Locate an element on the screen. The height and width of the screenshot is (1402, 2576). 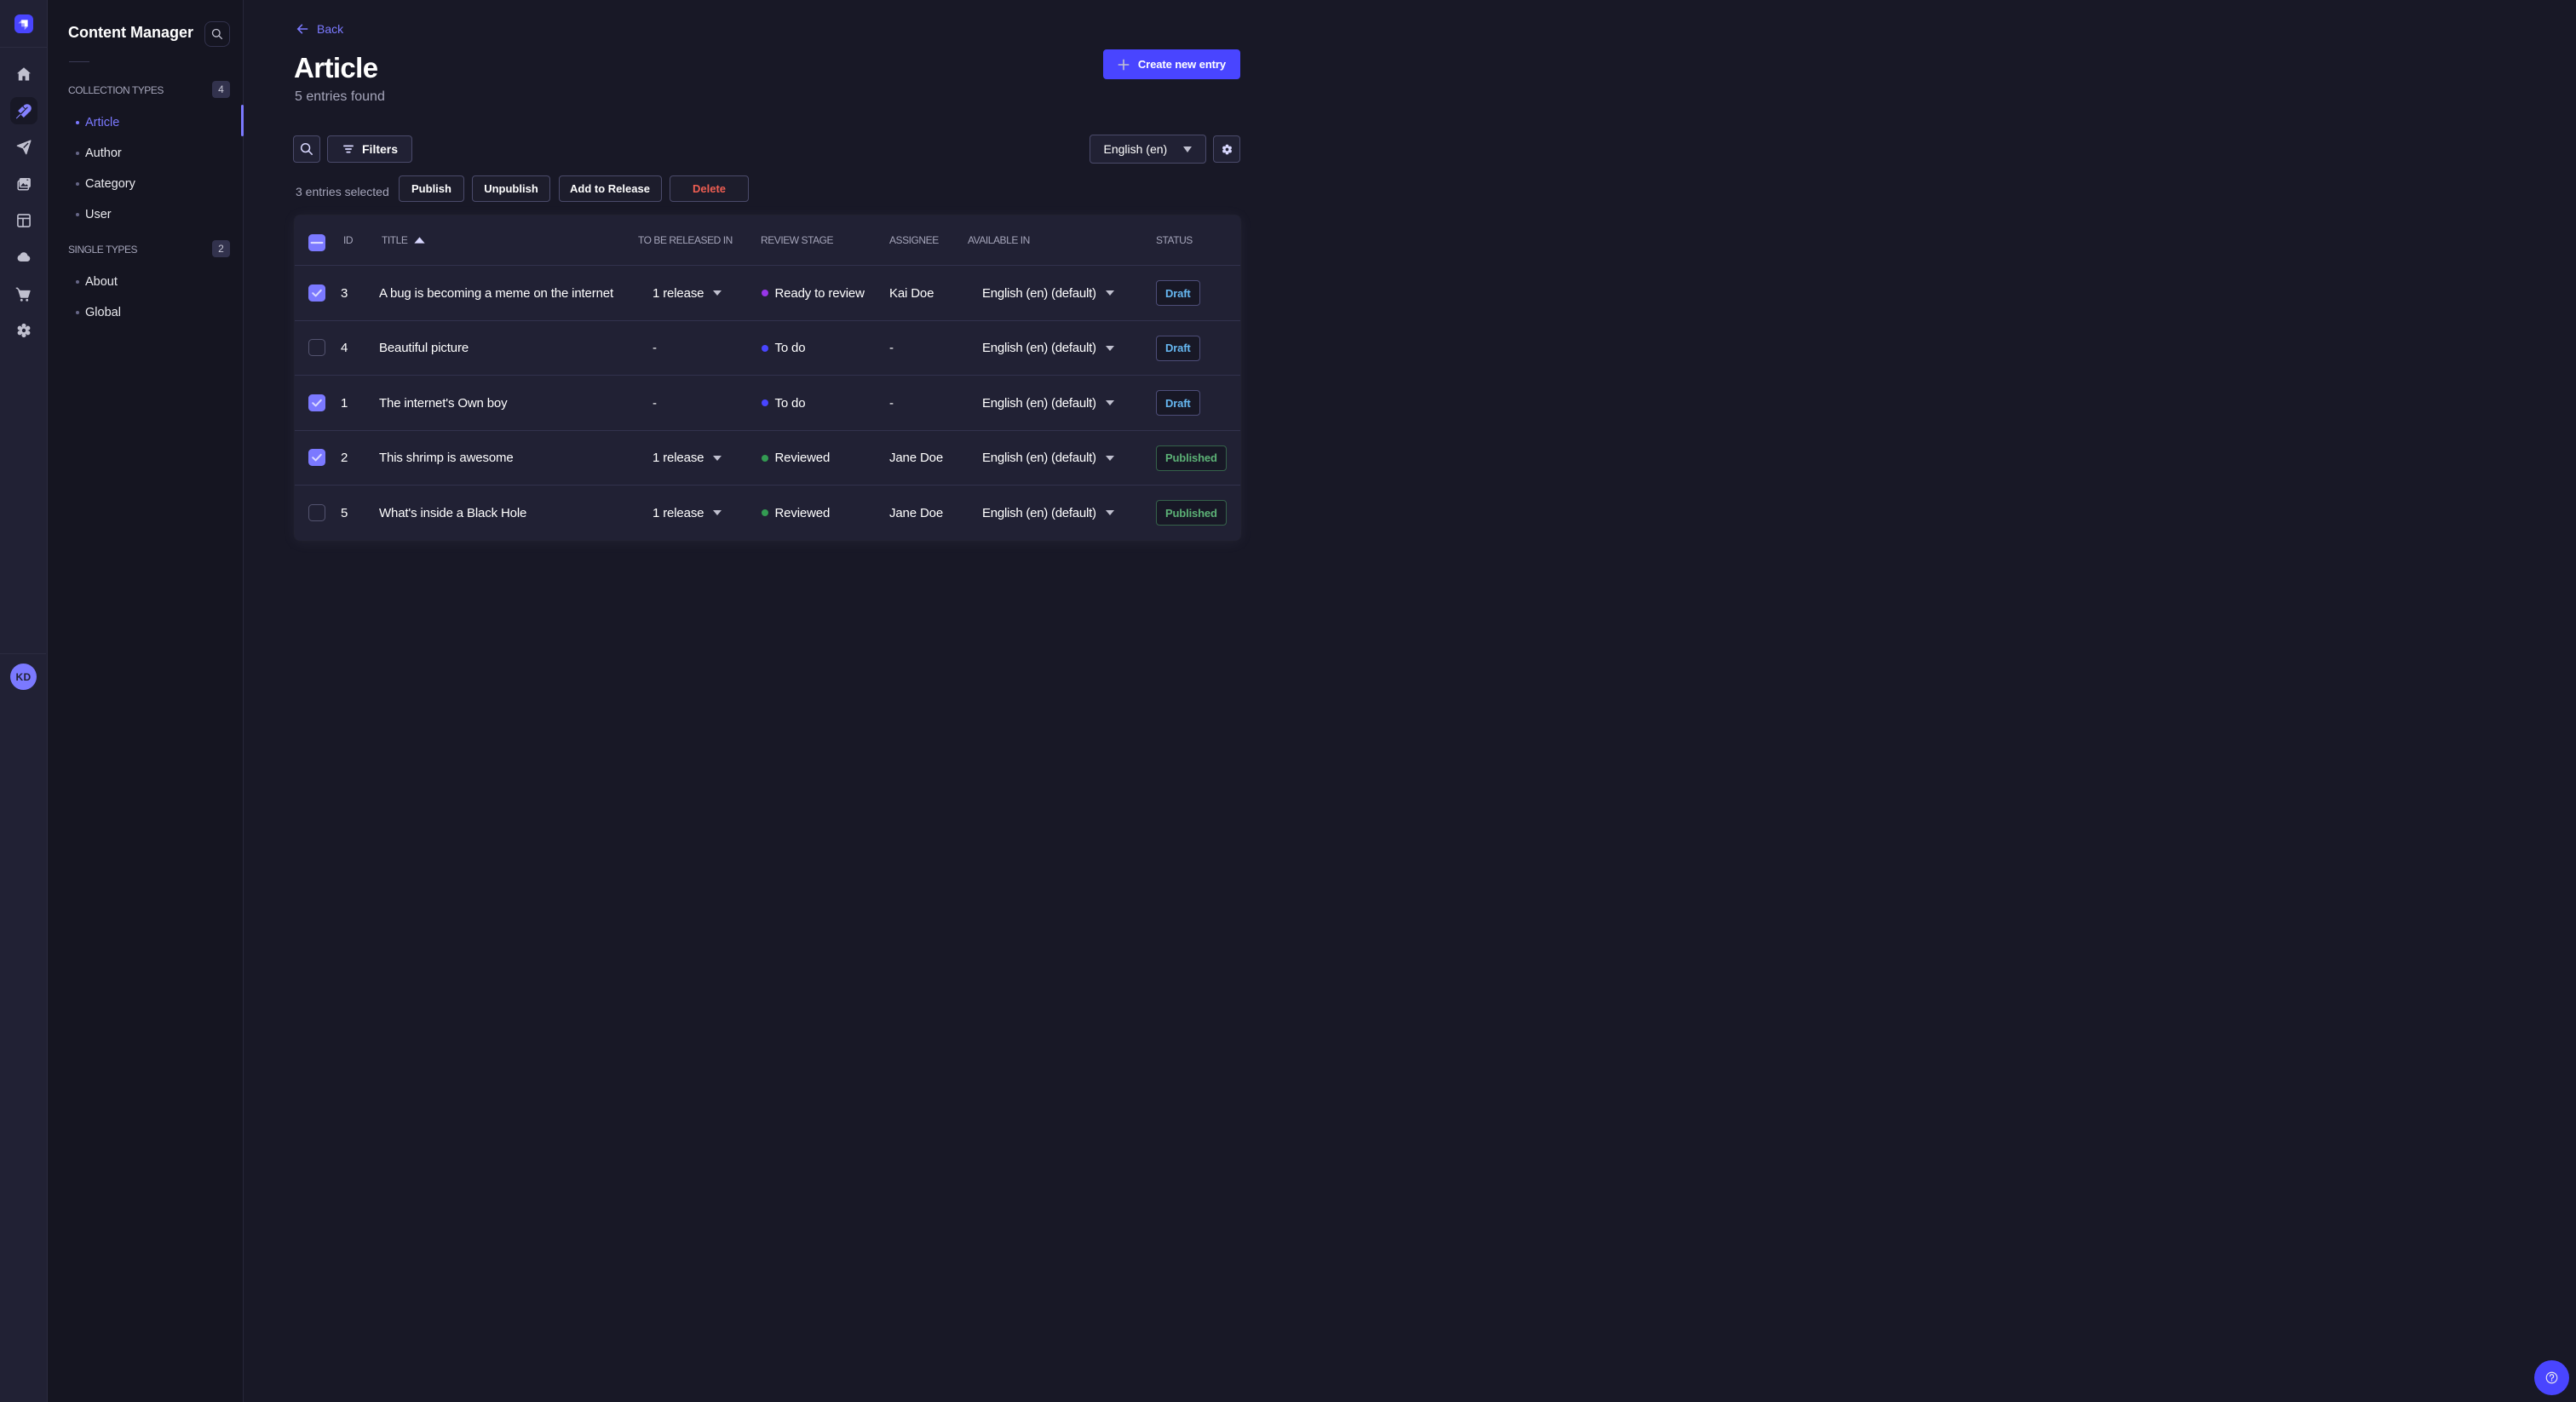
sidebar-item-author: Author is located at coordinates (146, 153).